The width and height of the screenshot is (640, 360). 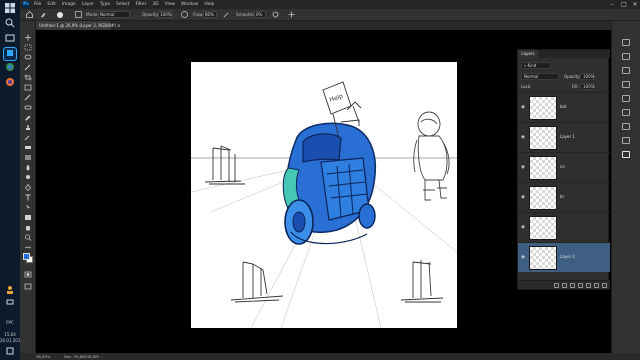 I want to click on notifications-icon, so click(x=10, y=353).